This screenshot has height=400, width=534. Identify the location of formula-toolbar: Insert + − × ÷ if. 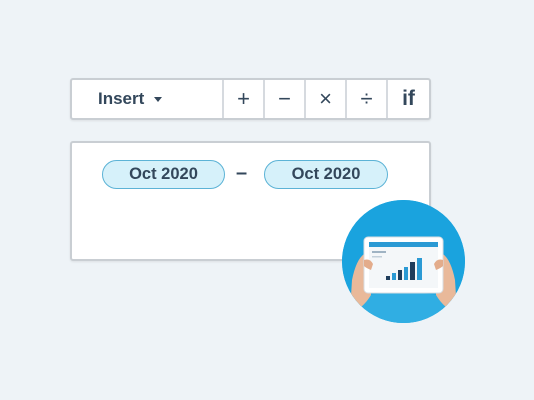
(250, 99).